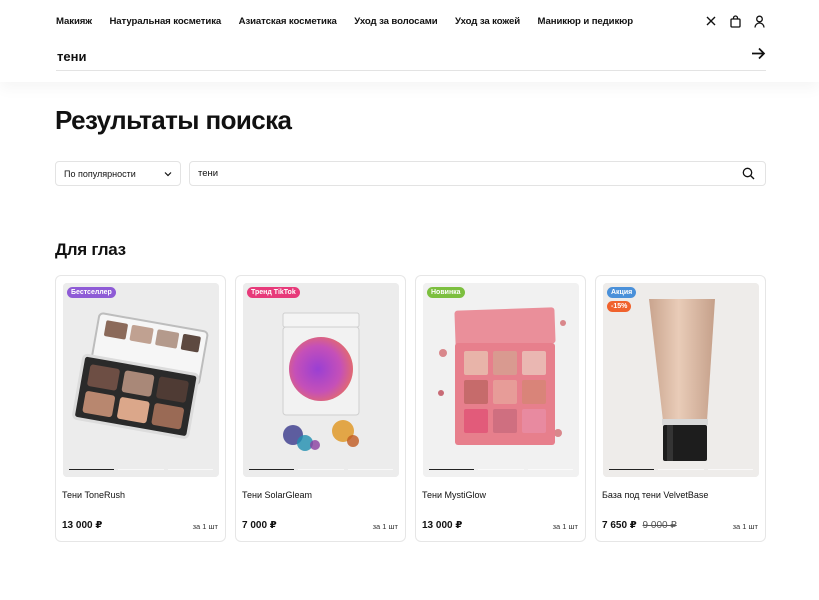 This screenshot has height=600, width=819. I want to click on nav-item-skin: Уход за кожей, so click(487, 21).